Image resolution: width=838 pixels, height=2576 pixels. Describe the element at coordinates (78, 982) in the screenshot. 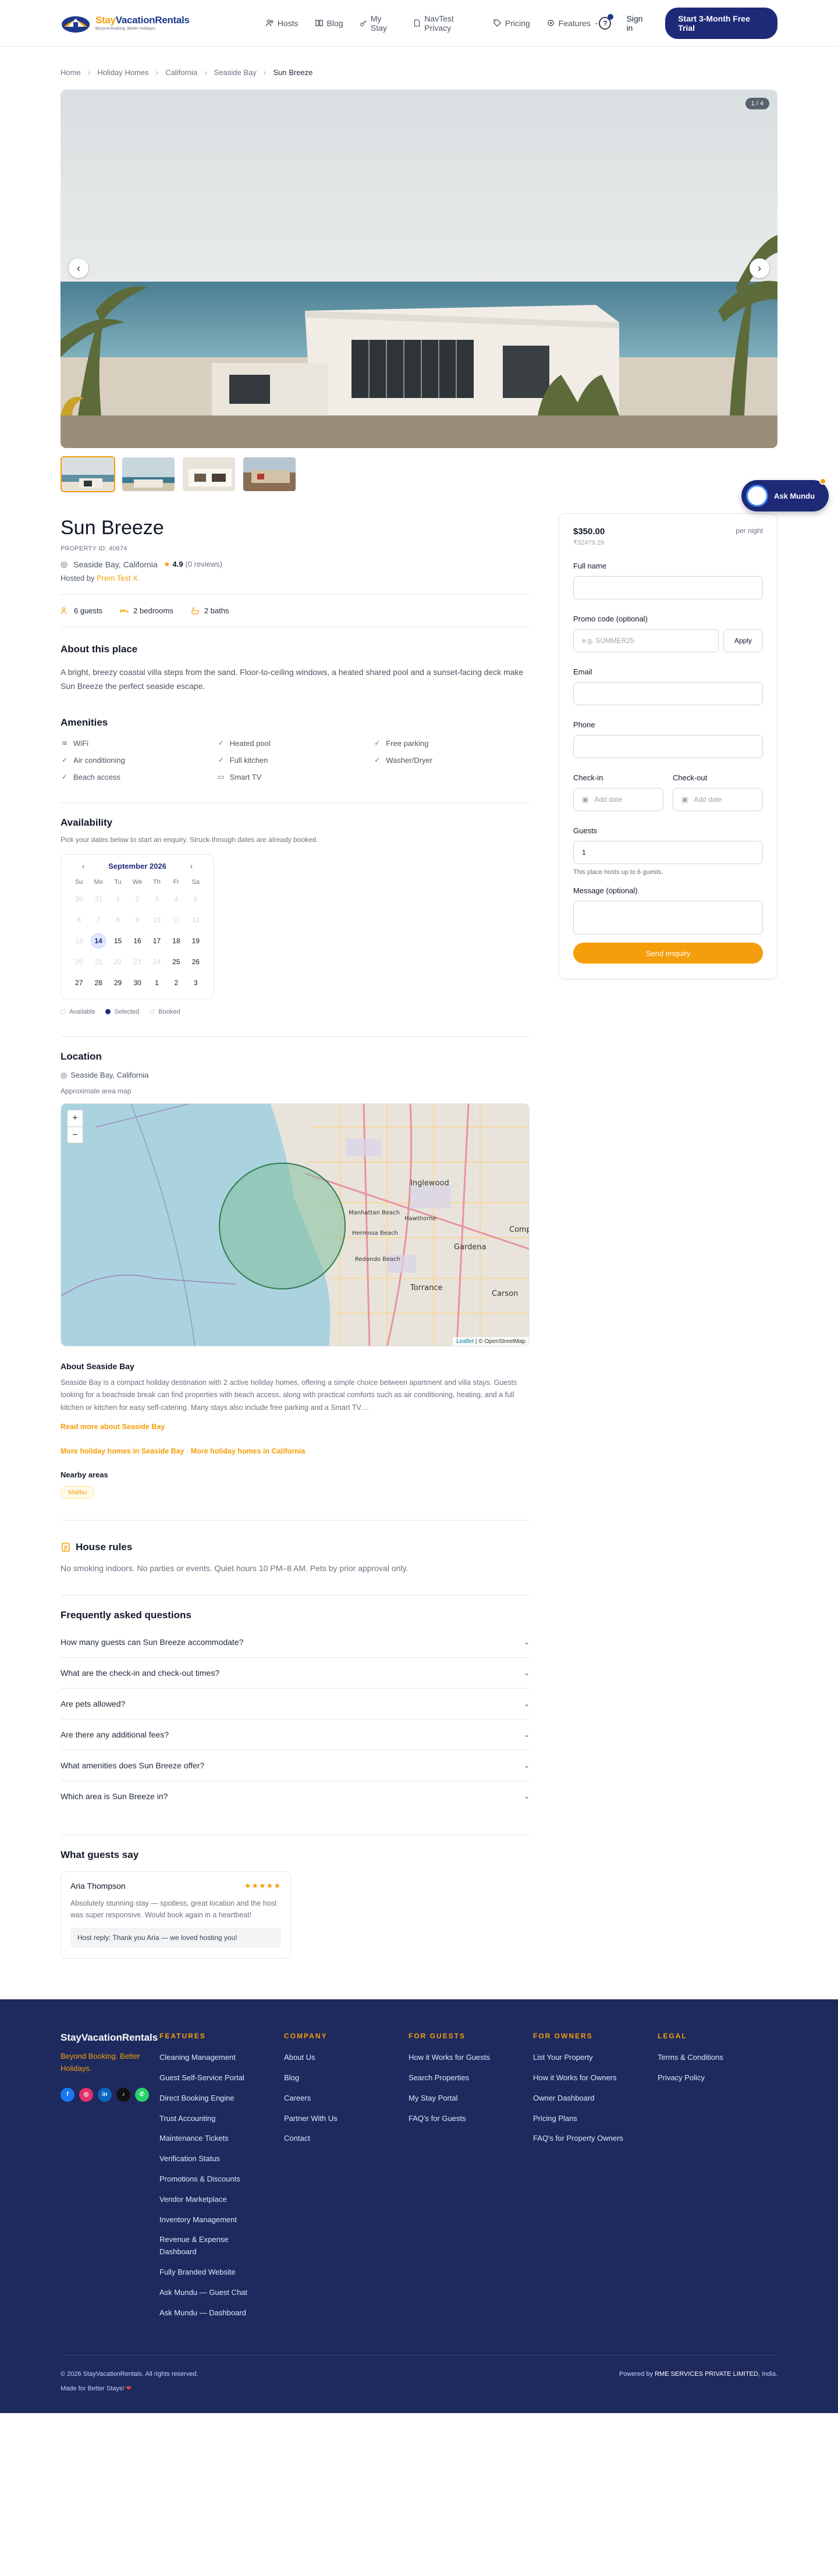

I see `calendar-day: 27` at that location.